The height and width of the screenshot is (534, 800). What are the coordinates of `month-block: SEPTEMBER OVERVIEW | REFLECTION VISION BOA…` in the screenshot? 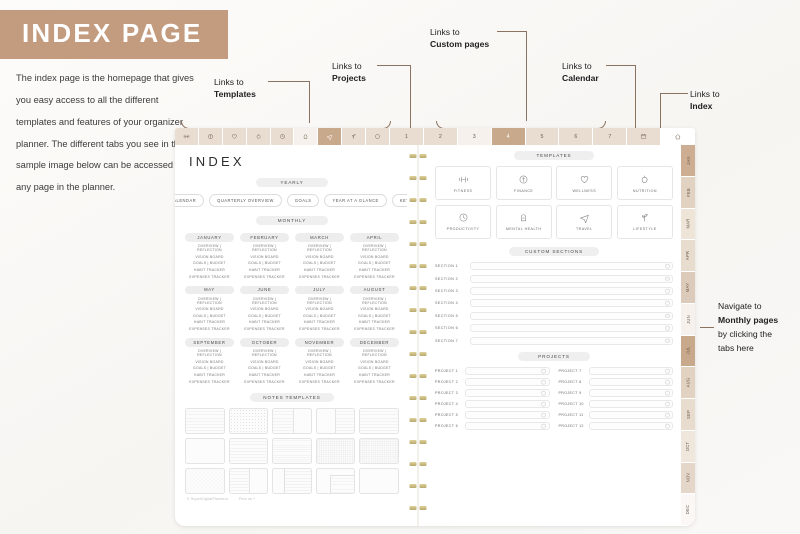 It's located at (209, 361).